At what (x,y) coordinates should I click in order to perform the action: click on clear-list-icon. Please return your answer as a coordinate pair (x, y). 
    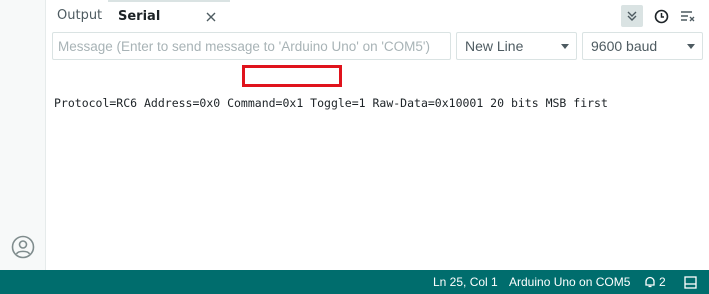
    Looking at the image, I should click on (687, 16).